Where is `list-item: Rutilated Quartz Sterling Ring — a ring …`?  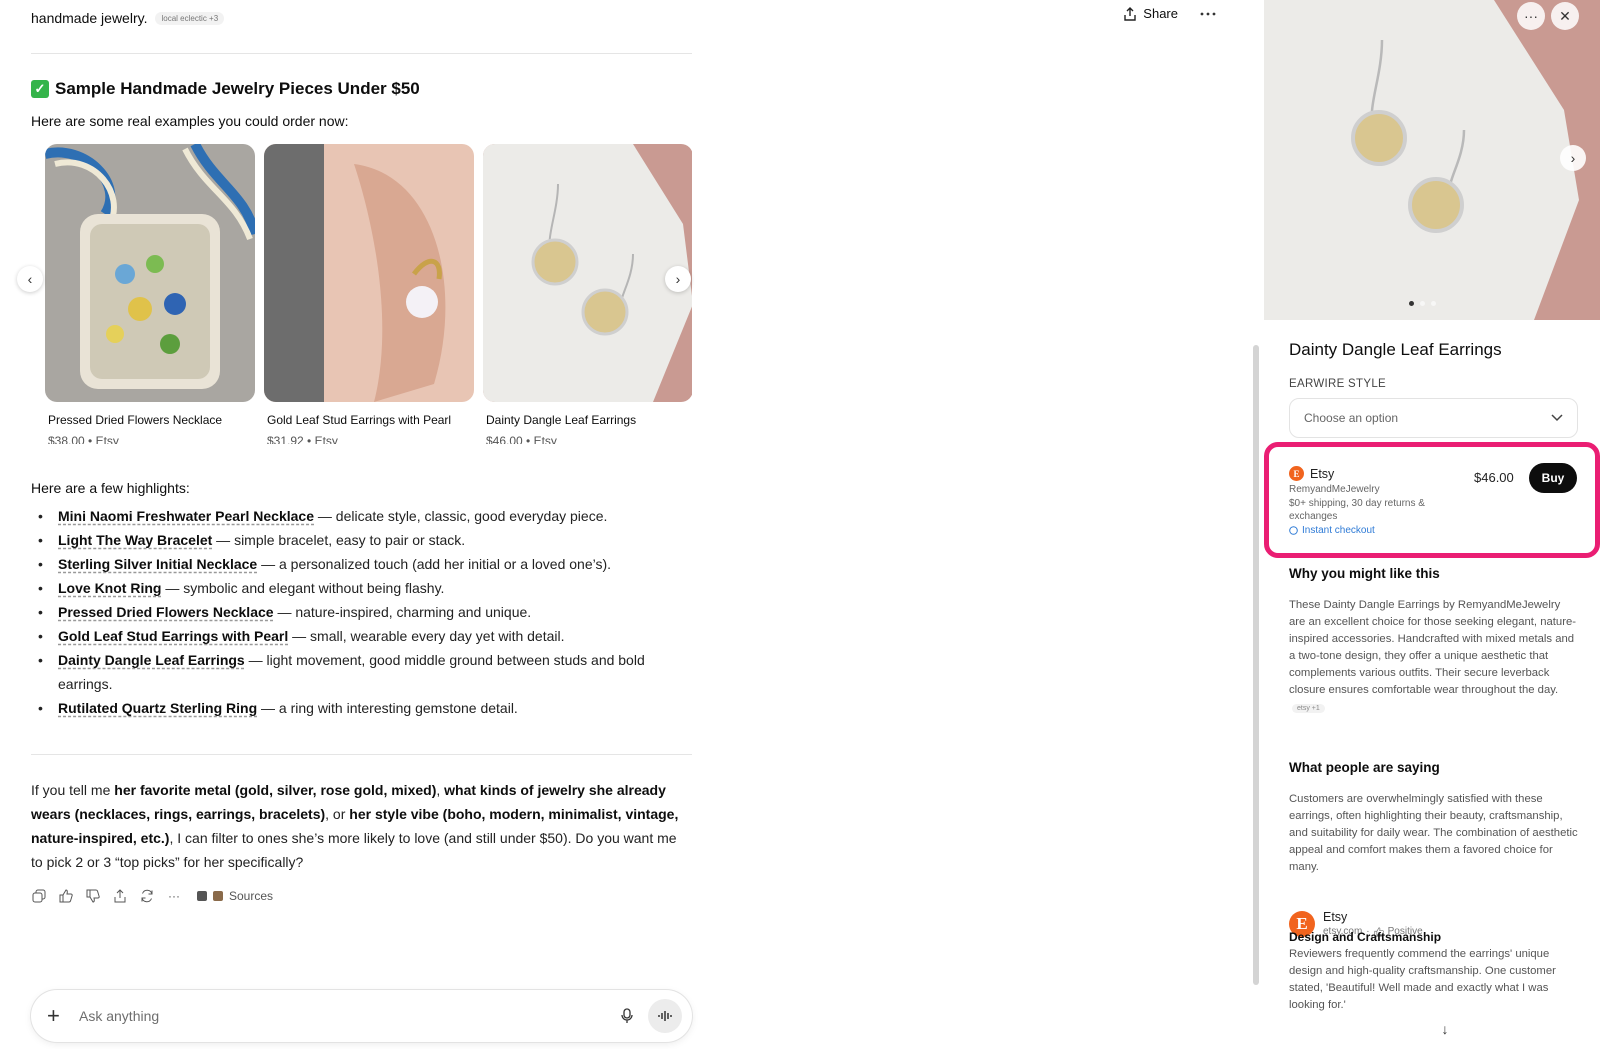
list-item: Rutilated Quartz Sterling Ring — a ring … is located at coordinates (361, 708).